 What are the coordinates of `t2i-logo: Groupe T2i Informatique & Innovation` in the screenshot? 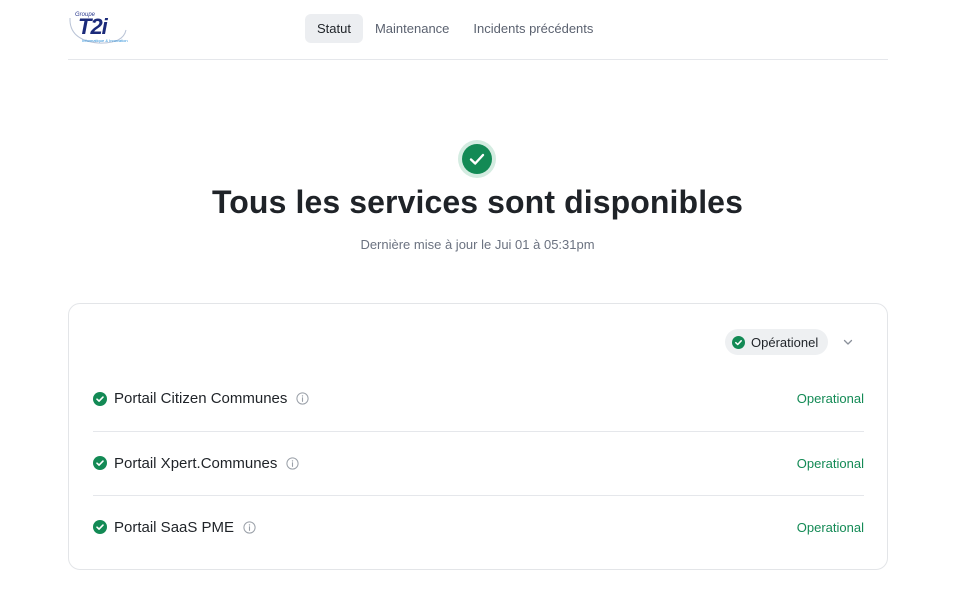 It's located at (98, 28).